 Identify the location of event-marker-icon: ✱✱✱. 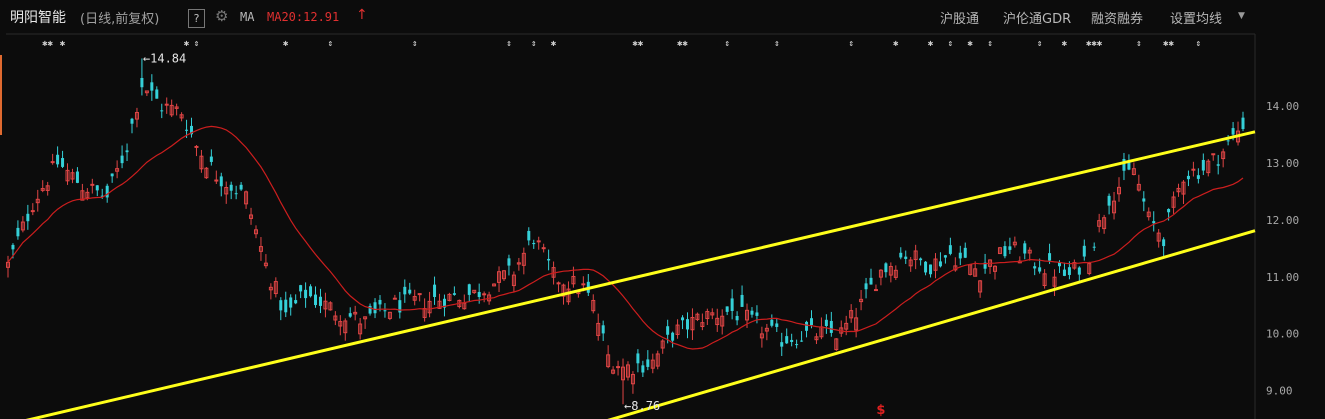
(1094, 44).